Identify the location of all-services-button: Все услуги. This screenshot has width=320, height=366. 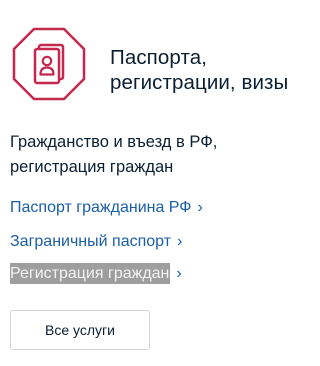
(80, 330).